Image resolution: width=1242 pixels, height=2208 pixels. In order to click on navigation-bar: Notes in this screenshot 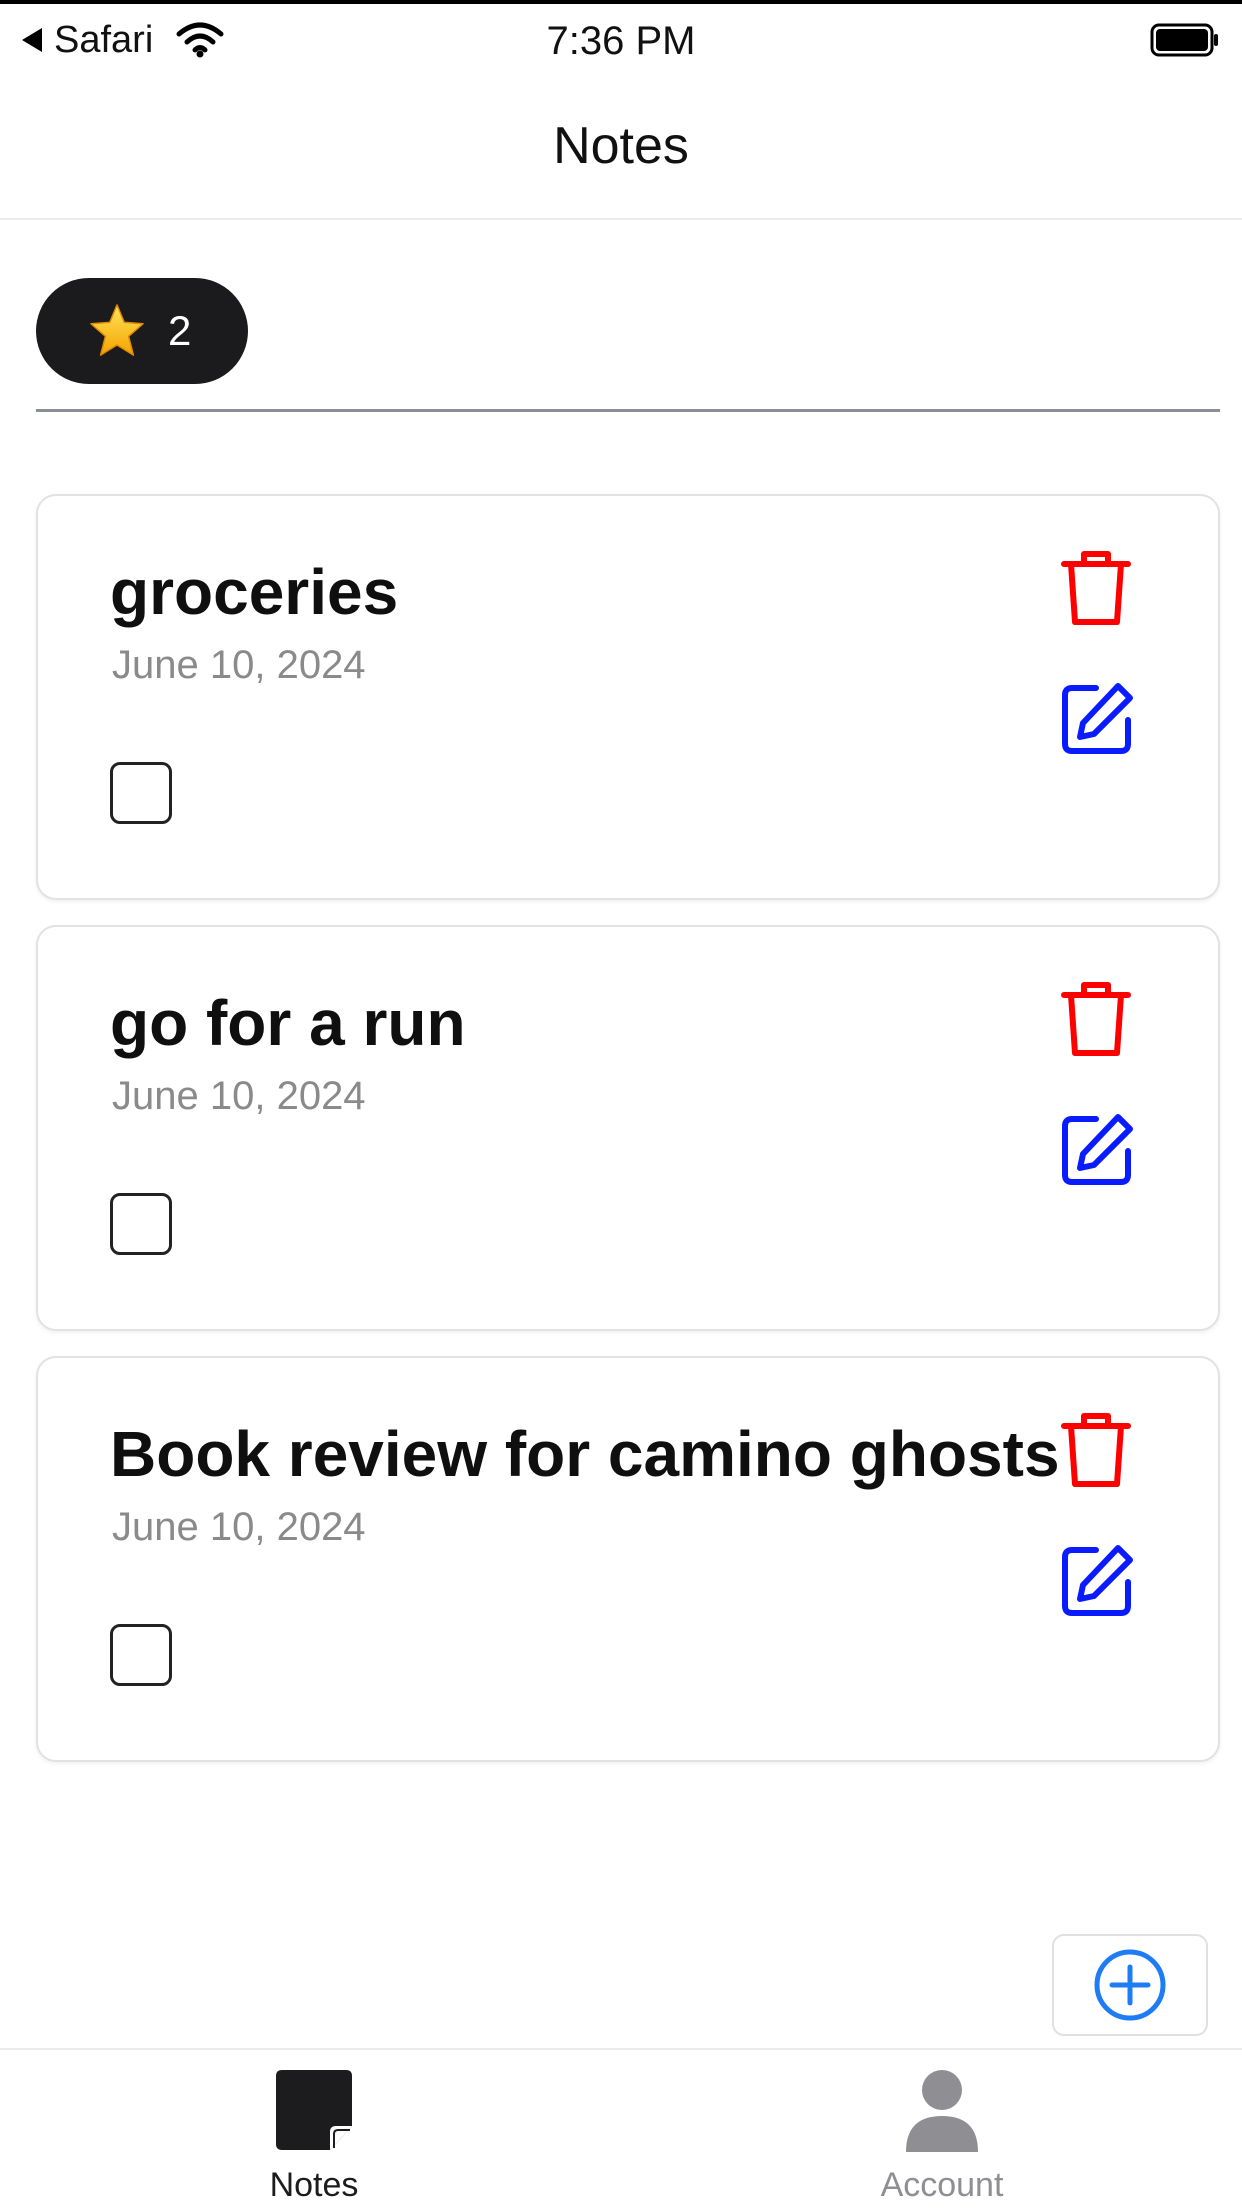, I will do `click(621, 147)`.